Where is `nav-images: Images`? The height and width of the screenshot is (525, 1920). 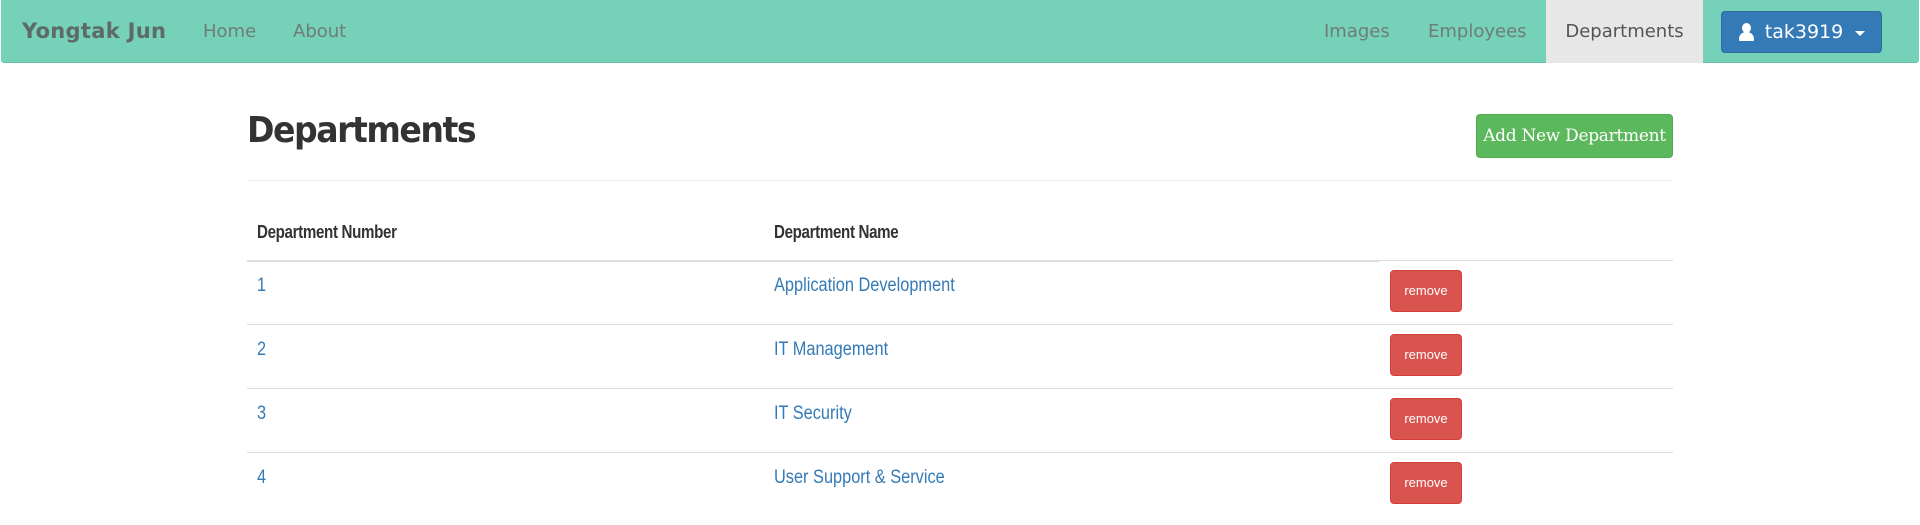 nav-images: Images is located at coordinates (1357, 31).